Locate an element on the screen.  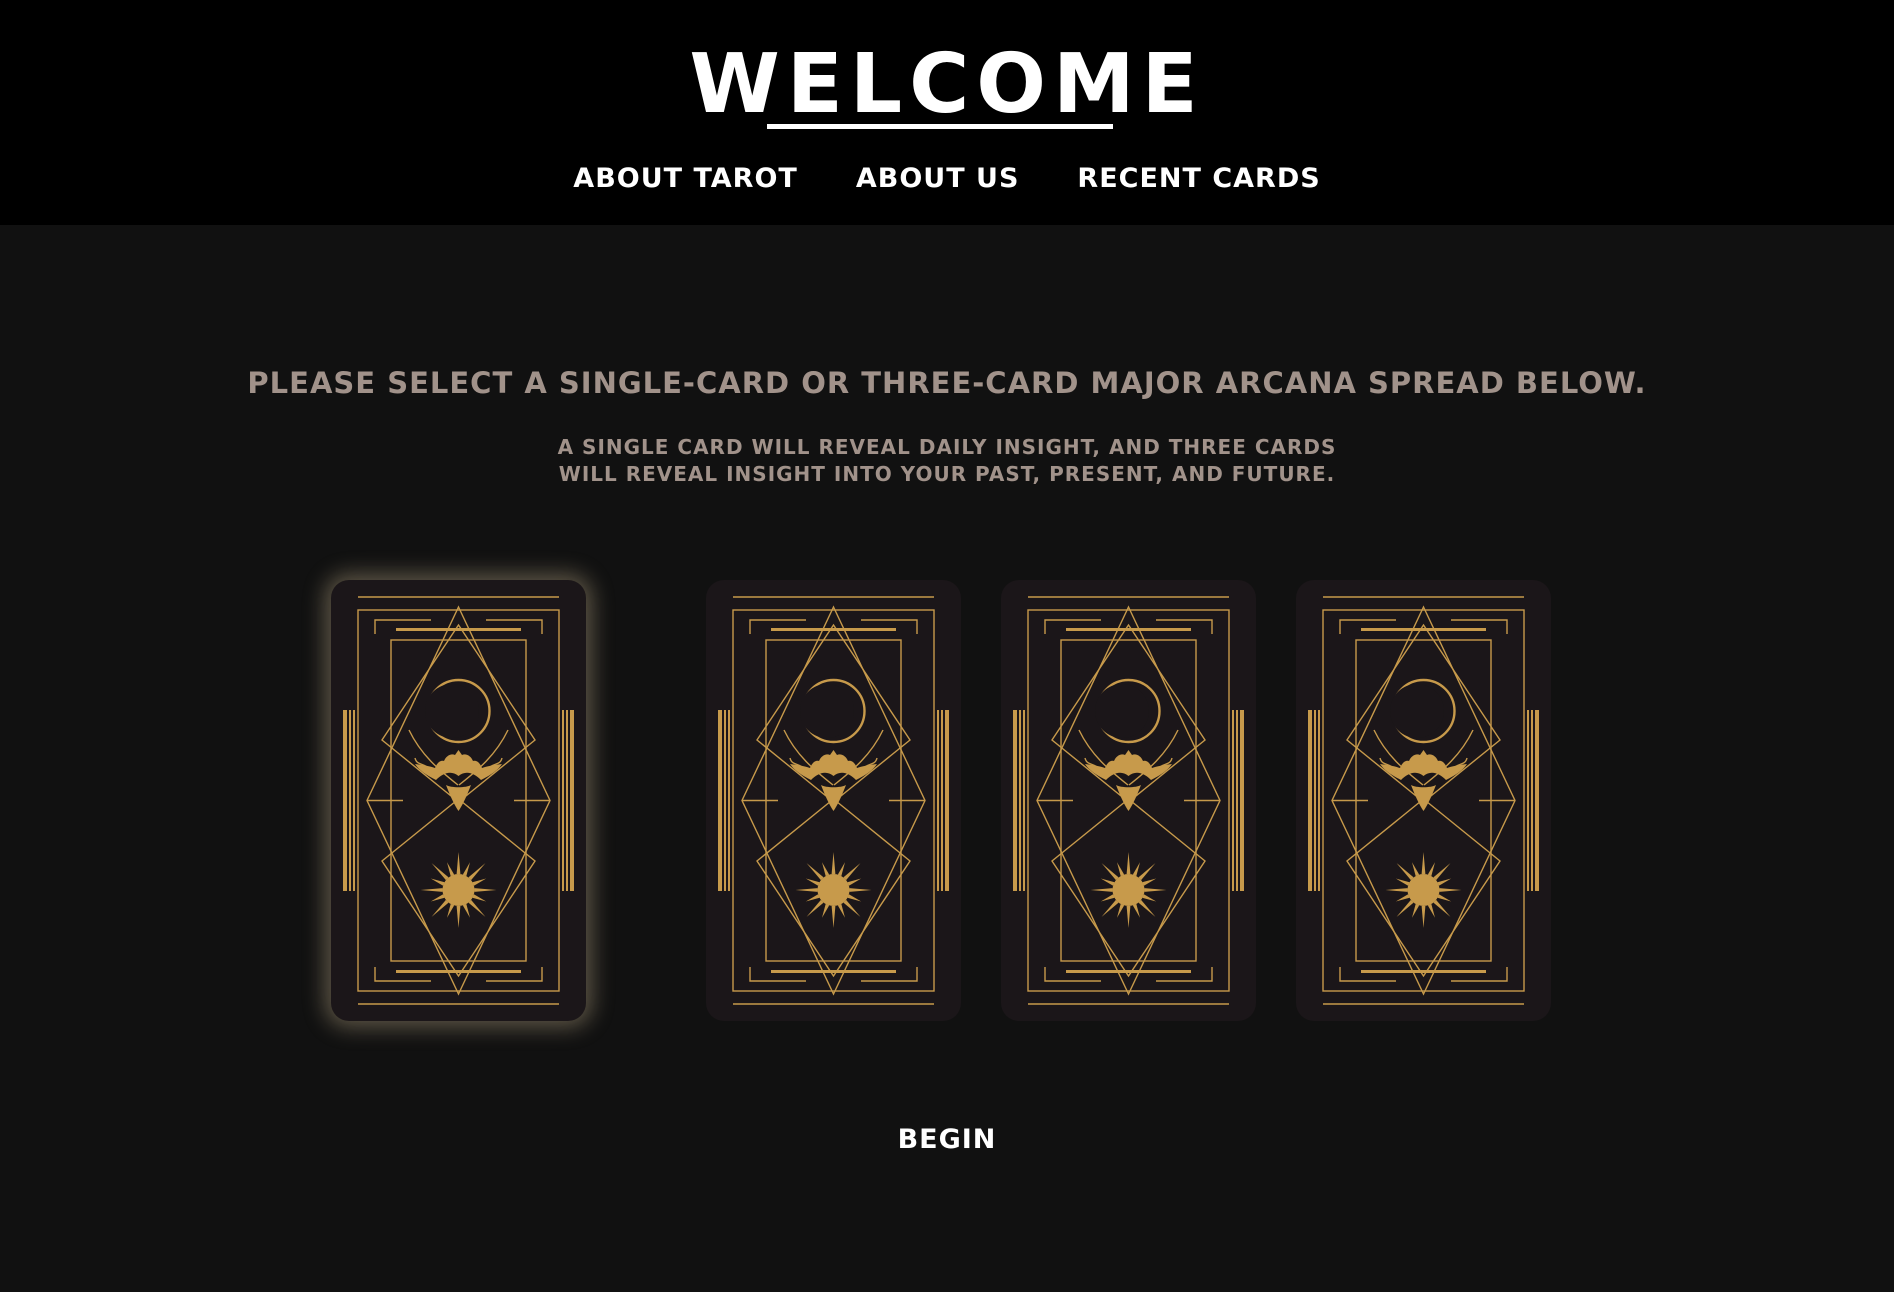
begin-button: BEGIN is located at coordinates (947, 1139).